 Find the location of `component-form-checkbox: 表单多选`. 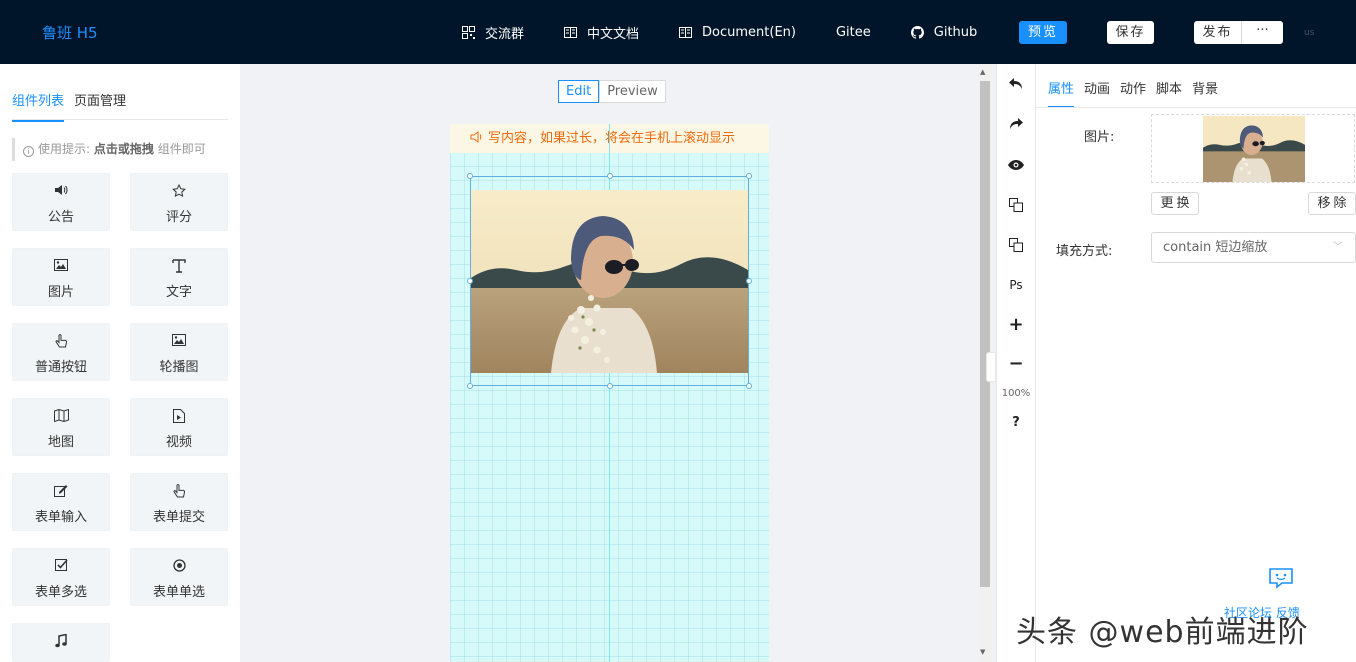

component-form-checkbox: 表单多选 is located at coordinates (61, 577).